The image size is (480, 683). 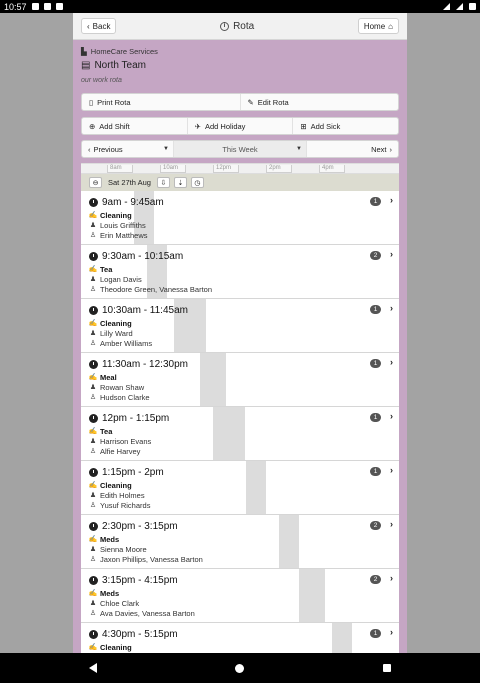 What do you see at coordinates (240, 668) in the screenshot?
I see `home-nav-icon` at bounding box center [240, 668].